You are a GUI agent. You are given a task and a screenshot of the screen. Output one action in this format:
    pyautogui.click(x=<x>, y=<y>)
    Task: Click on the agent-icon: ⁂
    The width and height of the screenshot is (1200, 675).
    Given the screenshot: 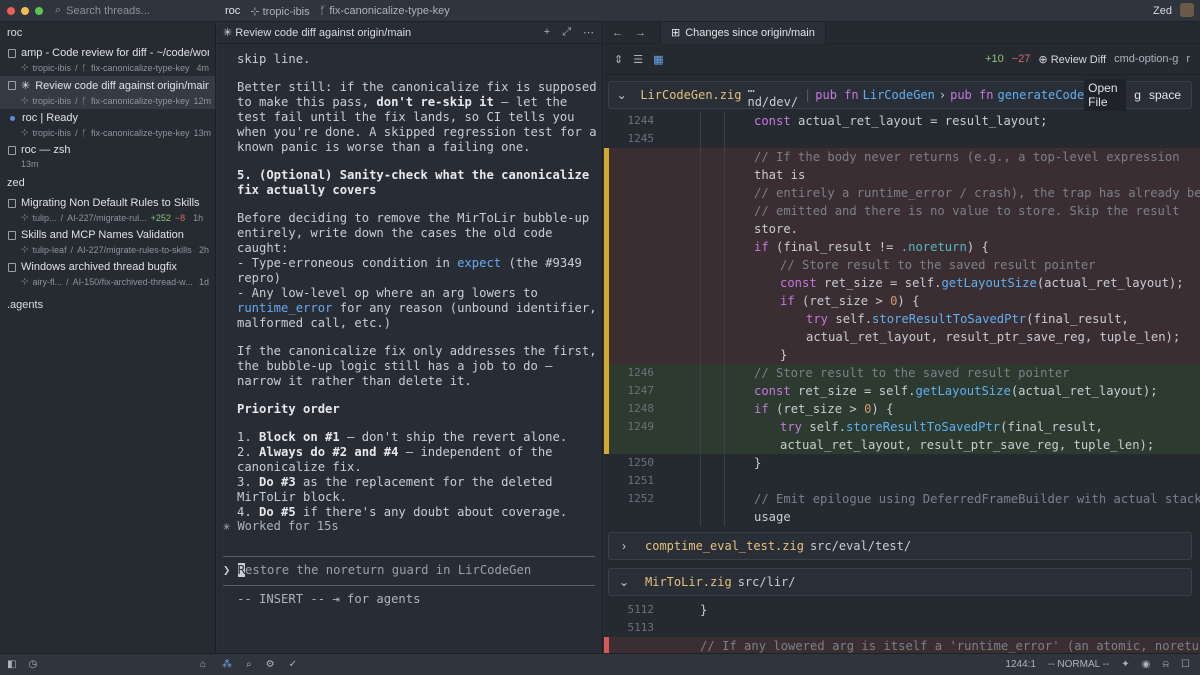 What is the action you would take?
    pyautogui.click(x=227, y=664)
    